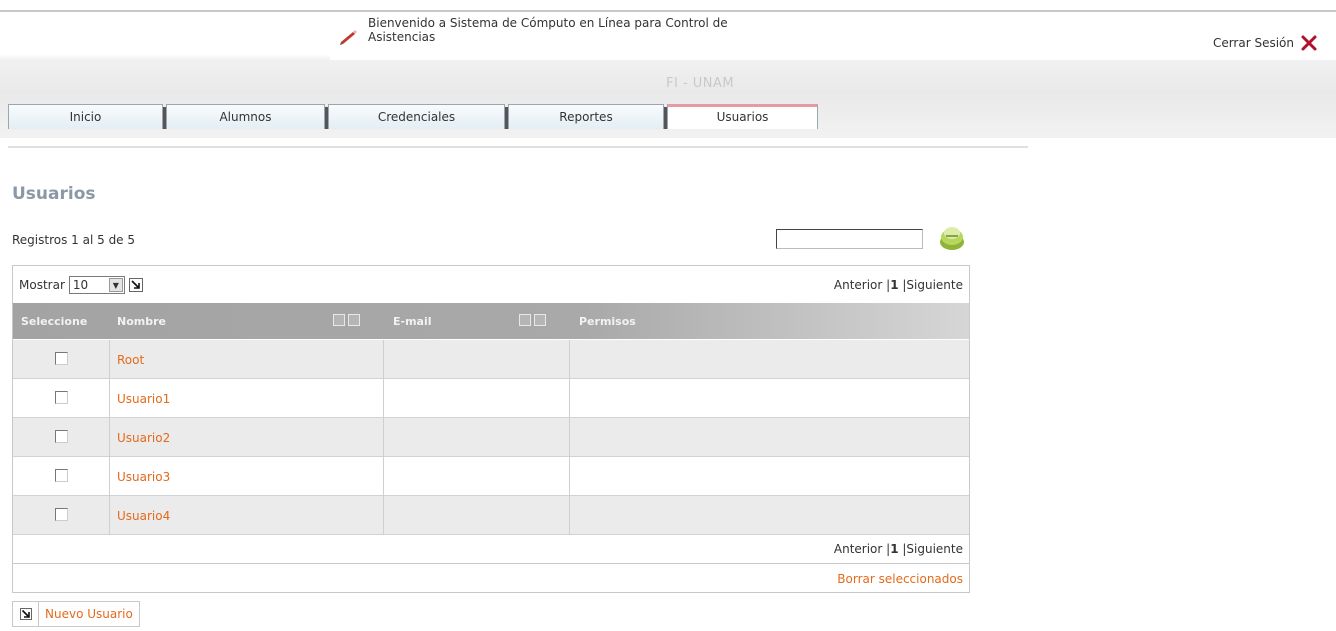 The image size is (1336, 631). What do you see at coordinates (491, 515) in the screenshot?
I see `table-row: Usuario4` at bounding box center [491, 515].